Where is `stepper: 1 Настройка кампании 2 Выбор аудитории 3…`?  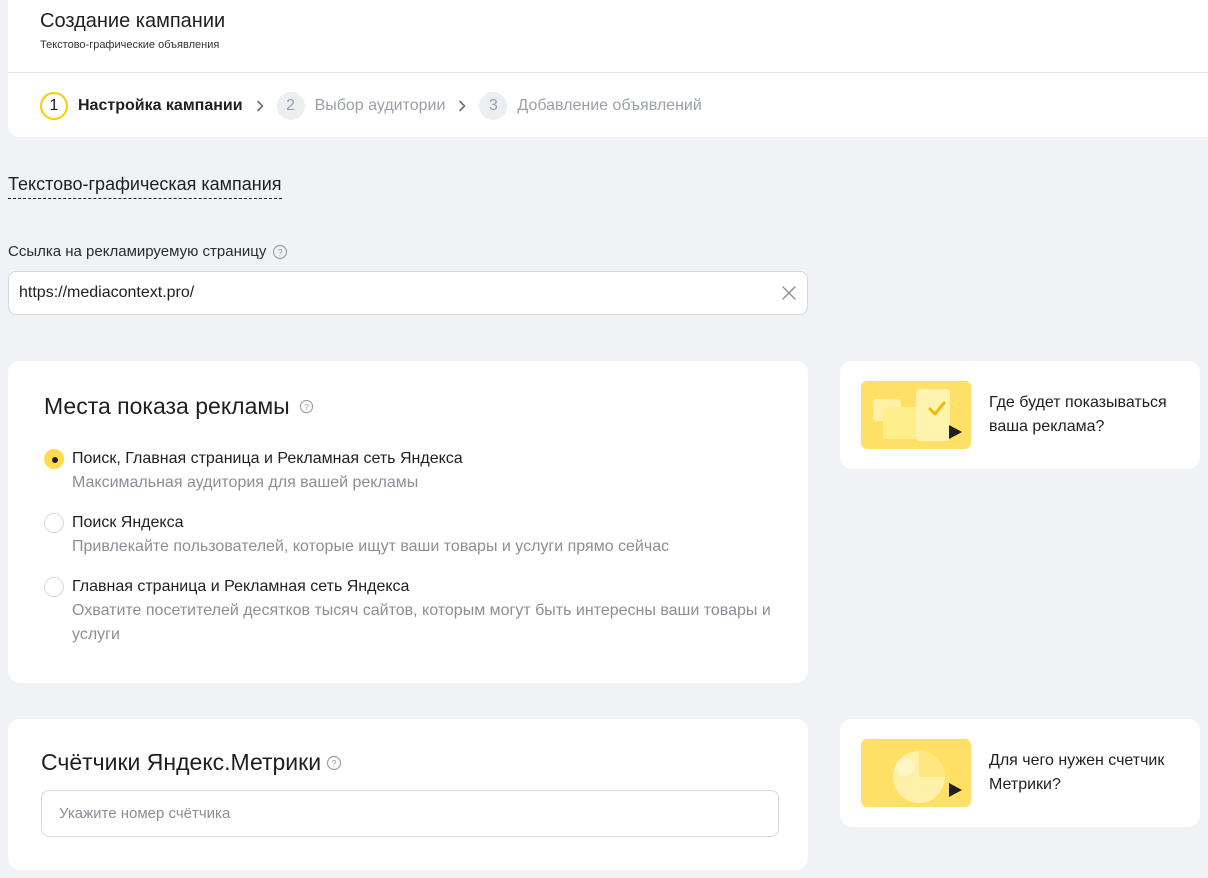 stepper: 1 Настройка кампании 2 Выбор аудитории 3… is located at coordinates (371, 106).